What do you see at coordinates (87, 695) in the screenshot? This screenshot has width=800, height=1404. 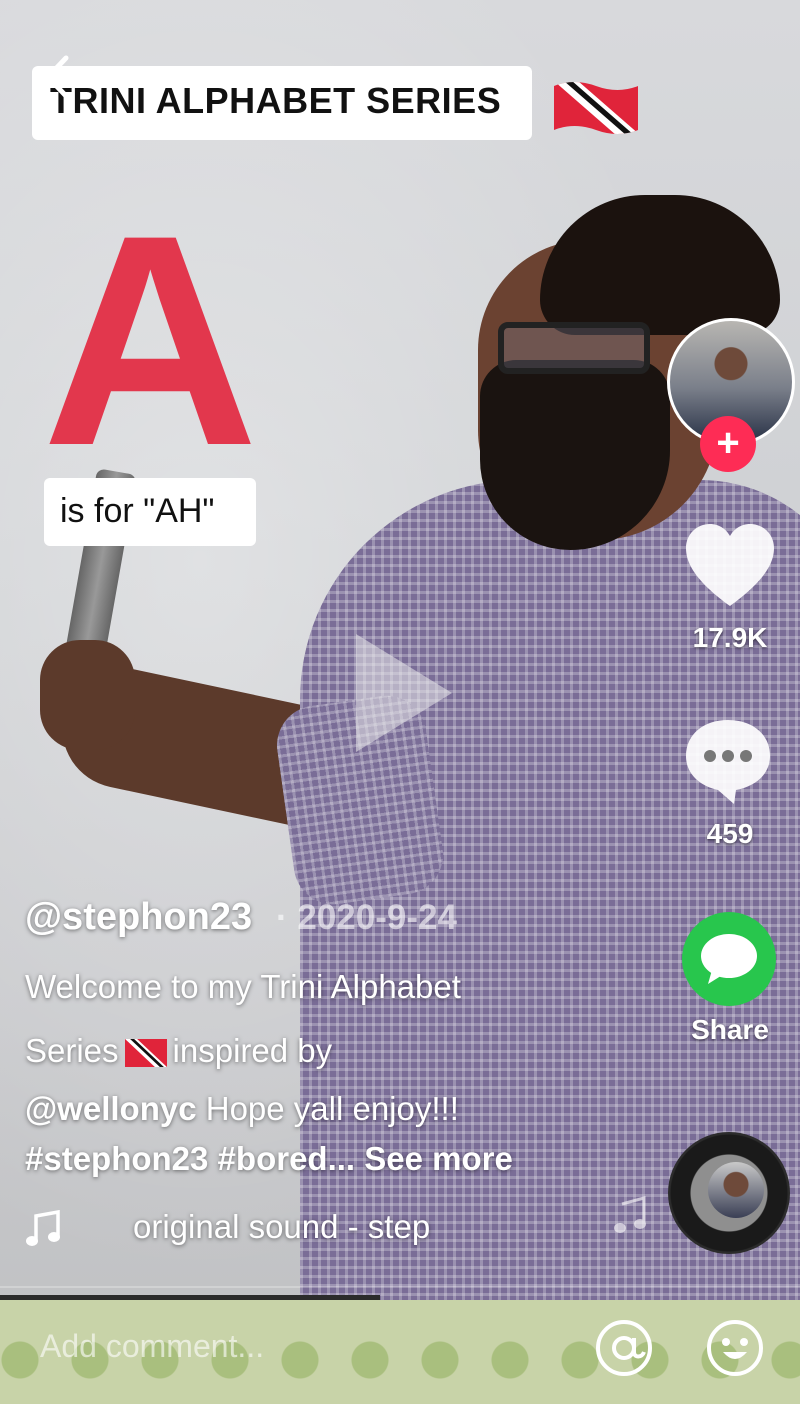 I see `person-hand` at bounding box center [87, 695].